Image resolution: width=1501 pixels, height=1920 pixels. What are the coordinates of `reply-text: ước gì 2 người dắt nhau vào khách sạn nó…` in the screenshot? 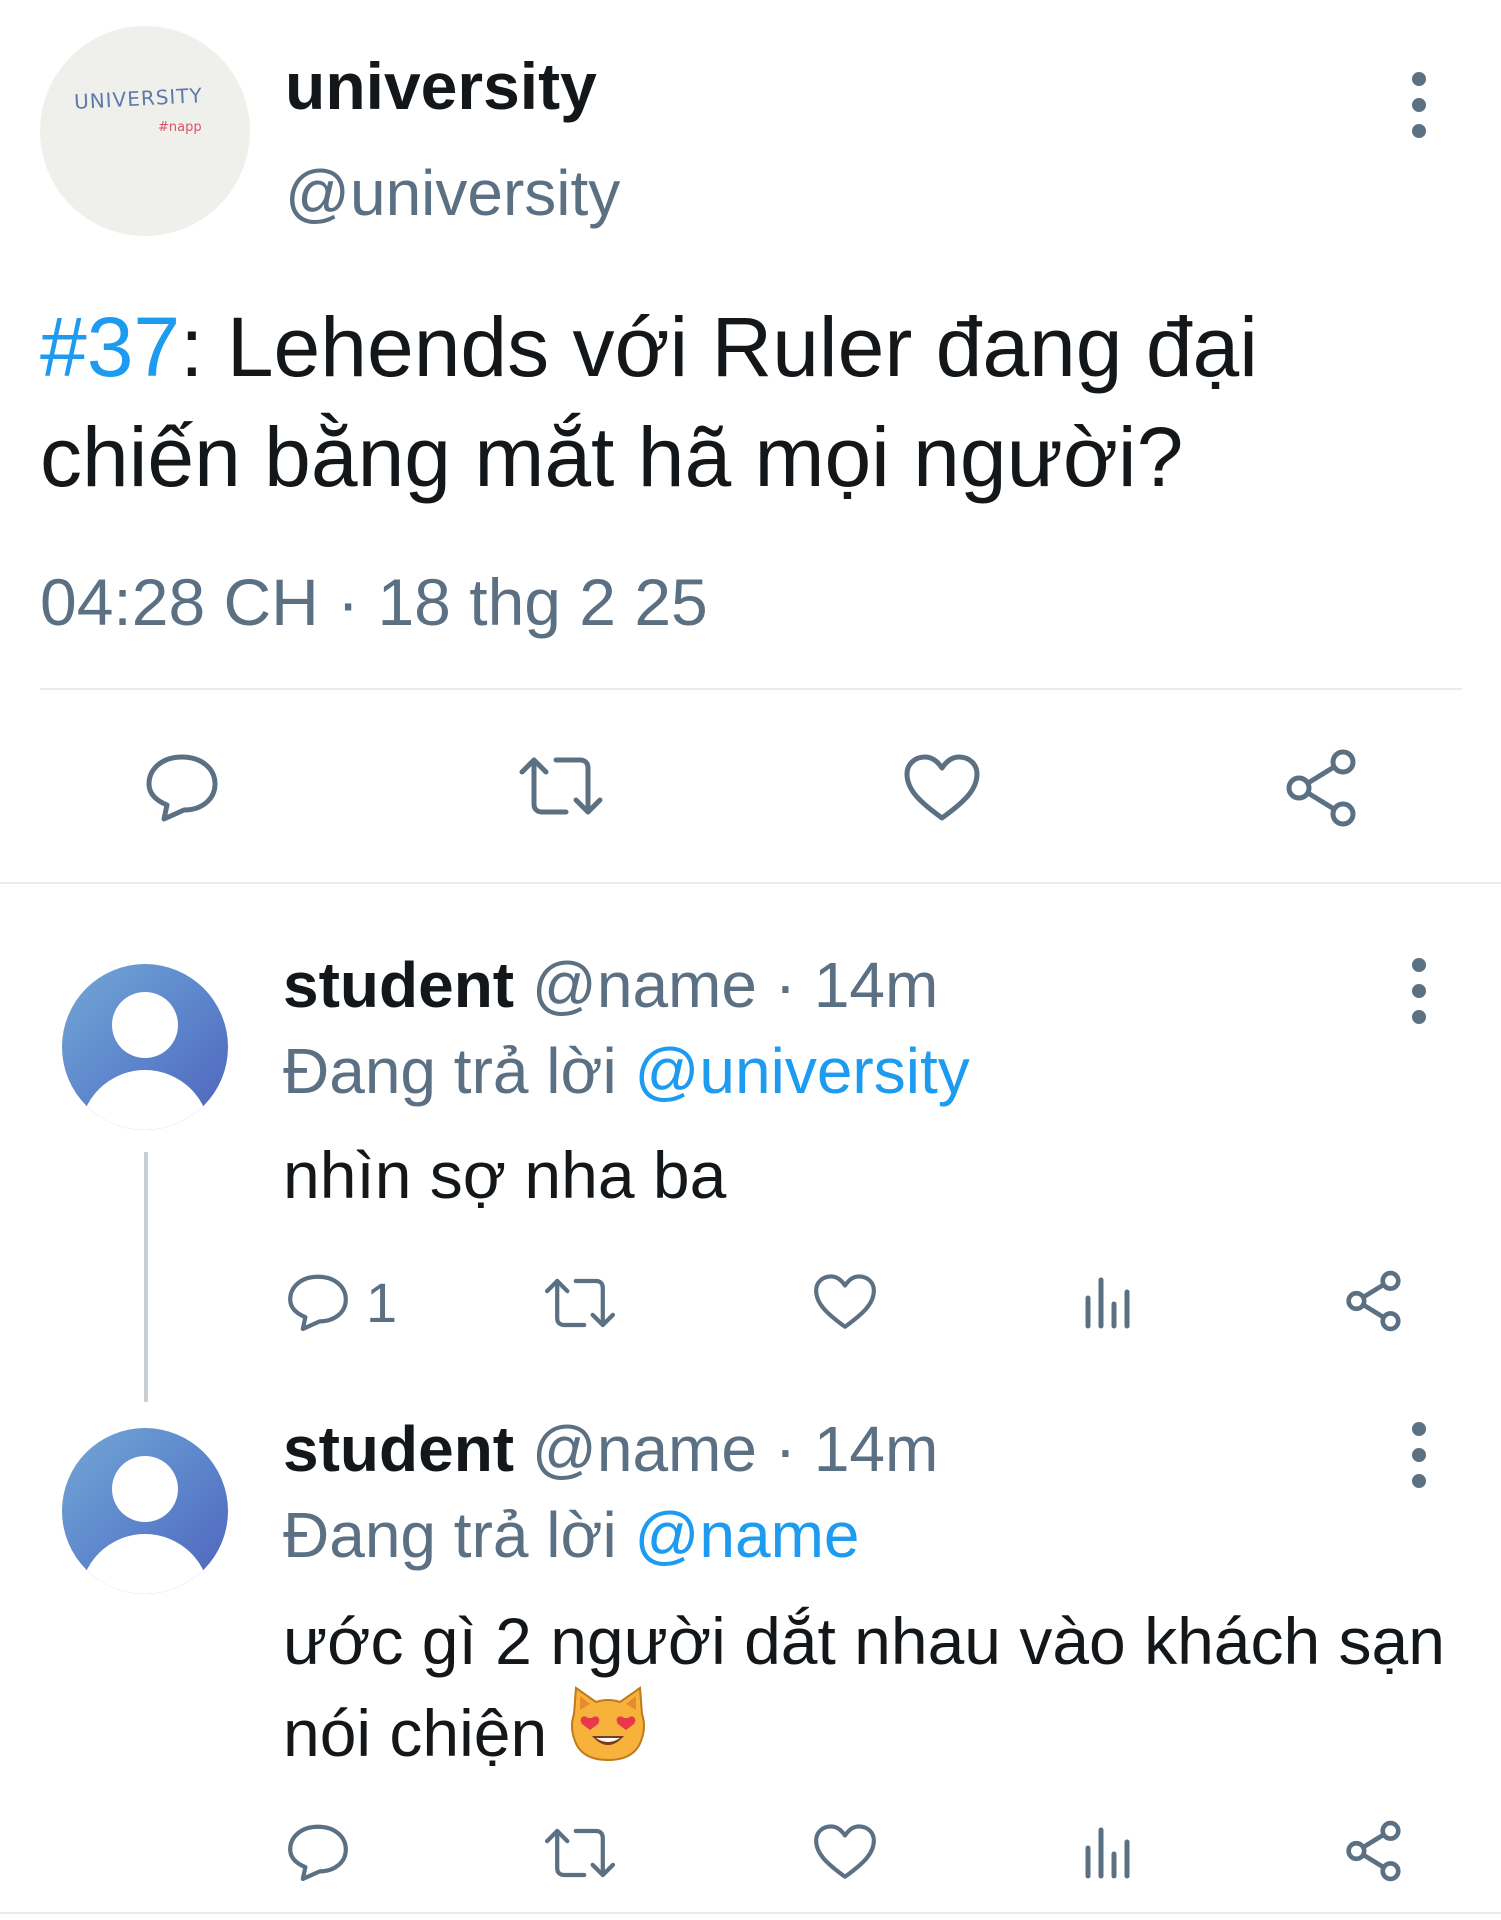 It's located at (873, 1687).